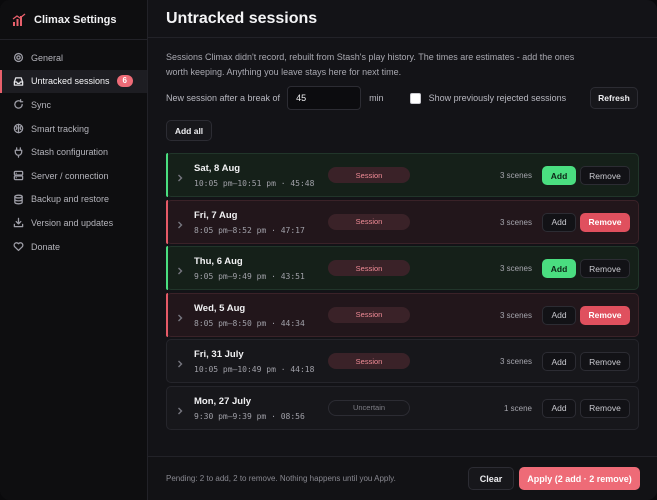 The height and width of the screenshot is (500, 657). What do you see at coordinates (18, 175) in the screenshot?
I see `server-icon` at bounding box center [18, 175].